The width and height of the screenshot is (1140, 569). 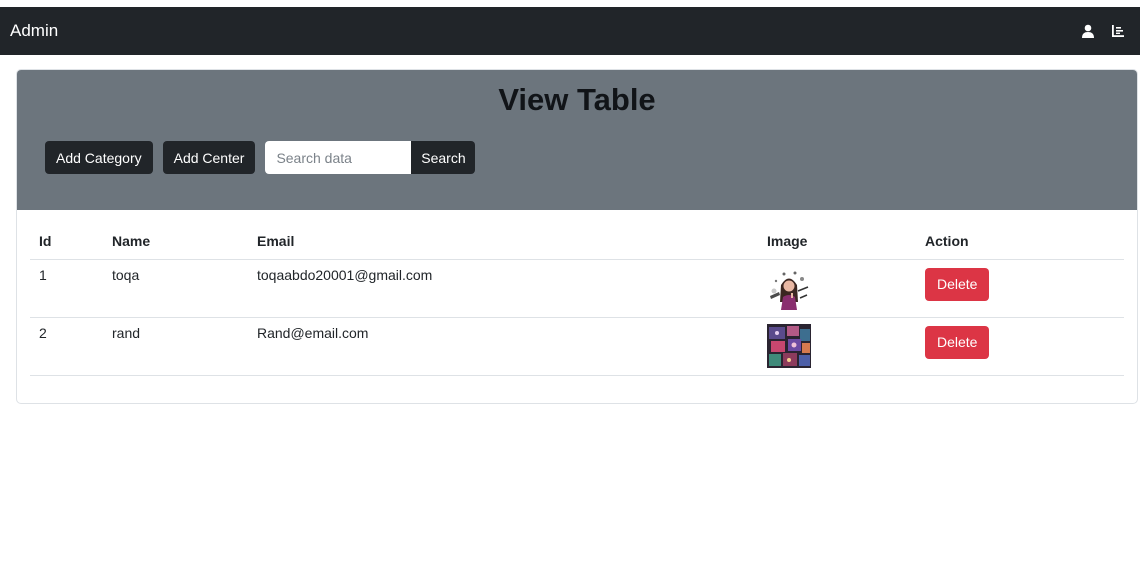 I want to click on column-header-email: Email, so click(x=503, y=242).